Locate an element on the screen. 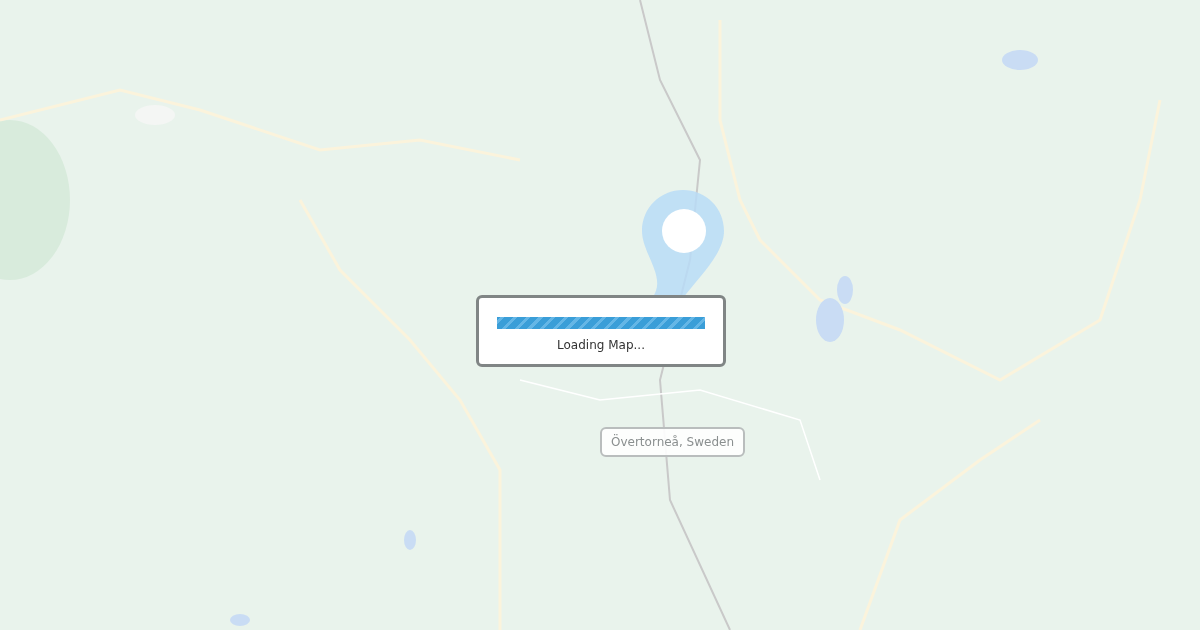 The height and width of the screenshot is (630, 1200). location-label: Övertorneå, Sweden is located at coordinates (673, 442).